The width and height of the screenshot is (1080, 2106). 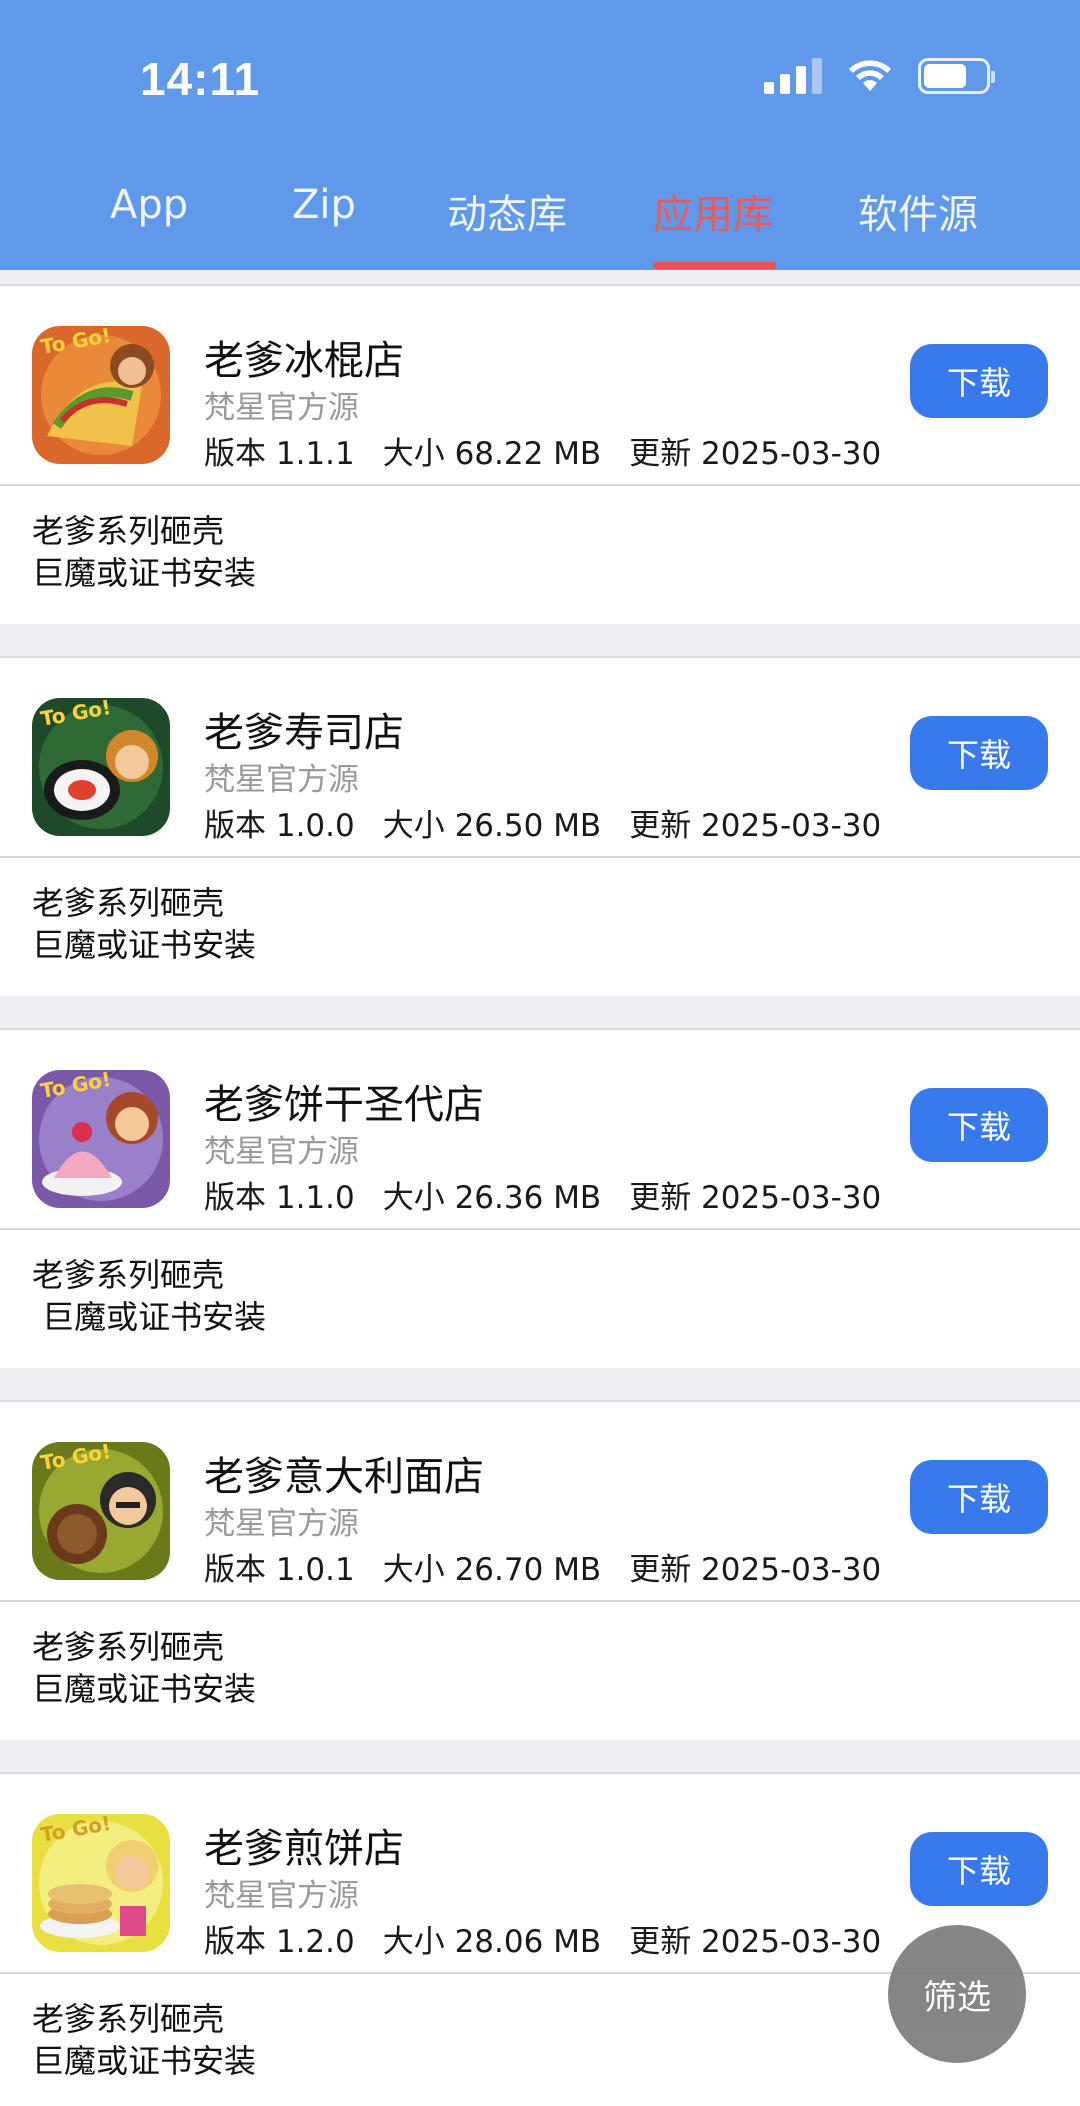 I want to click on tab-app: App, so click(x=149, y=205).